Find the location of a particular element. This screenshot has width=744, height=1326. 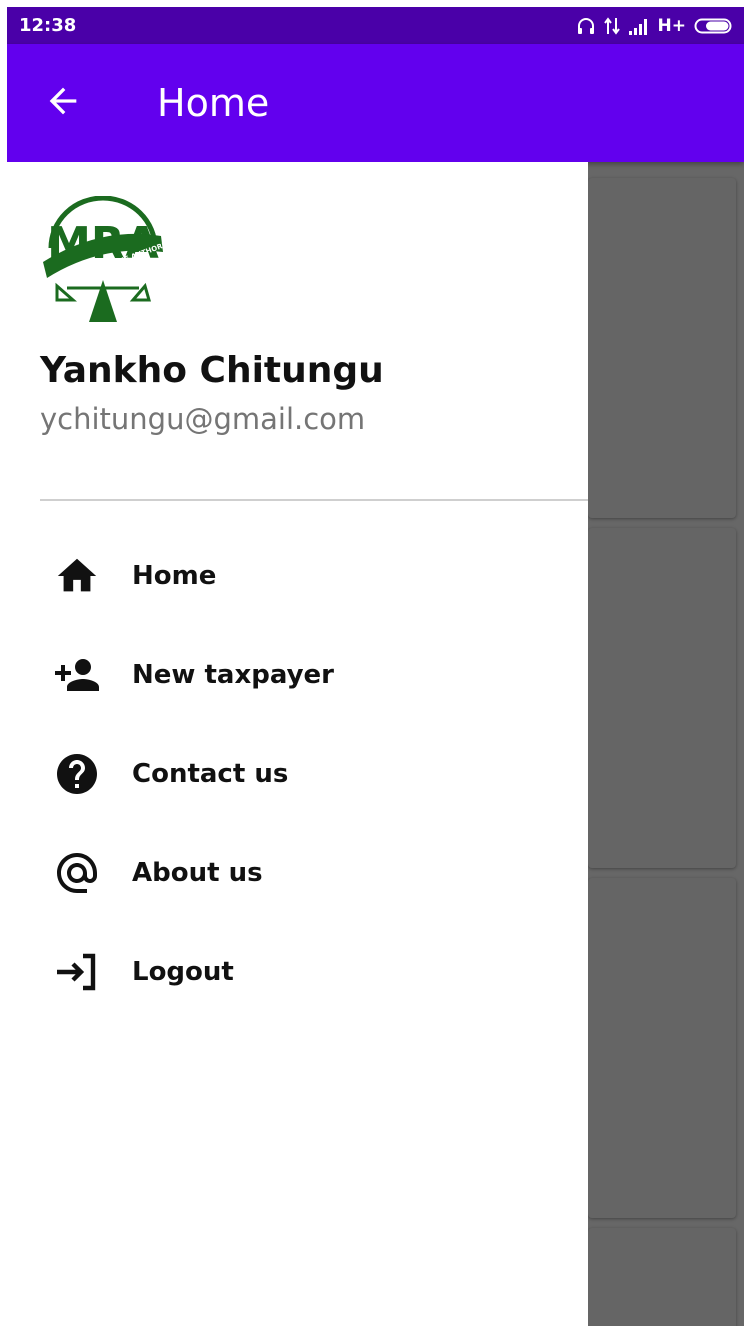

menu-item-contact-us: Contact us is located at coordinates (297, 773).